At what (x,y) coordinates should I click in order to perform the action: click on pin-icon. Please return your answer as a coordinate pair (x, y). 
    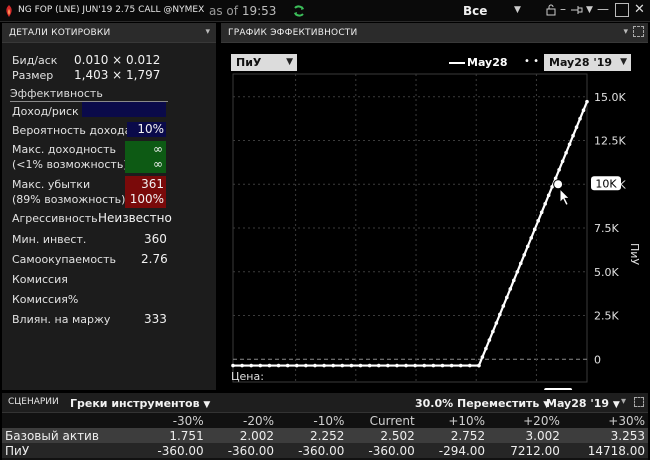
    Looking at the image, I should click on (577, 11).